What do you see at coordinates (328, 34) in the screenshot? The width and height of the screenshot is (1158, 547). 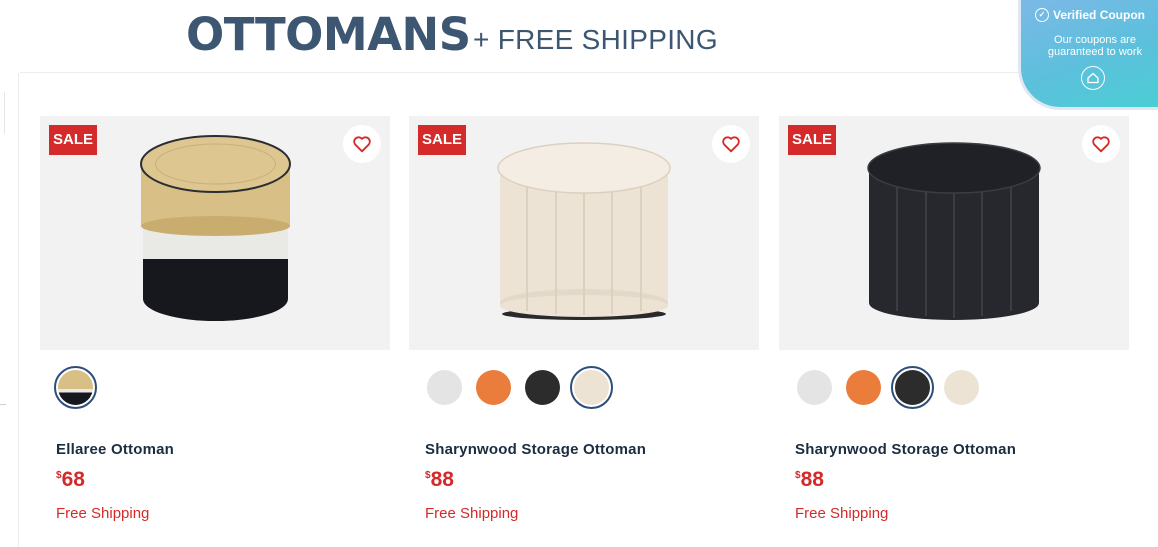 I see `page-title: OTTOMANS` at bounding box center [328, 34].